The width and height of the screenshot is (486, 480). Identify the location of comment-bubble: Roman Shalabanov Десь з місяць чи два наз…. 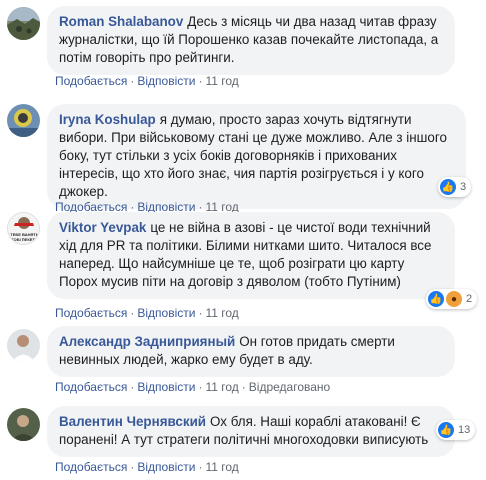
(251, 40).